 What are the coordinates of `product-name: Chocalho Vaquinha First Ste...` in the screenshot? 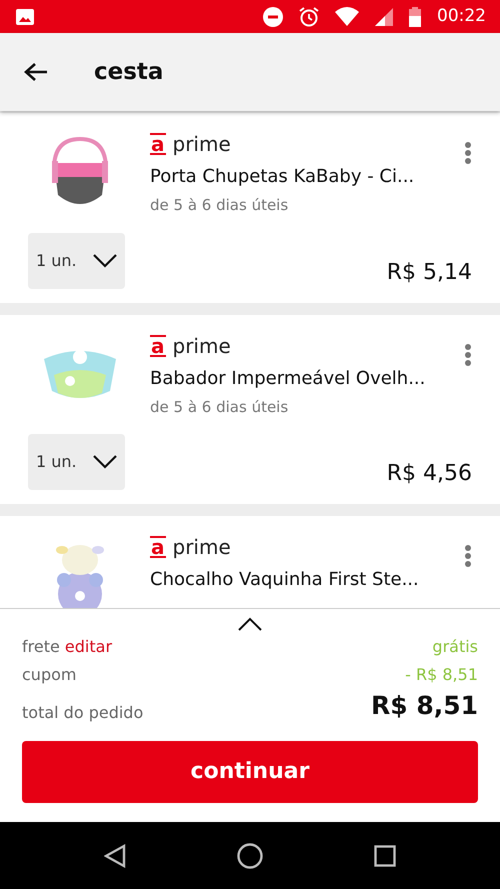 It's located at (284, 579).